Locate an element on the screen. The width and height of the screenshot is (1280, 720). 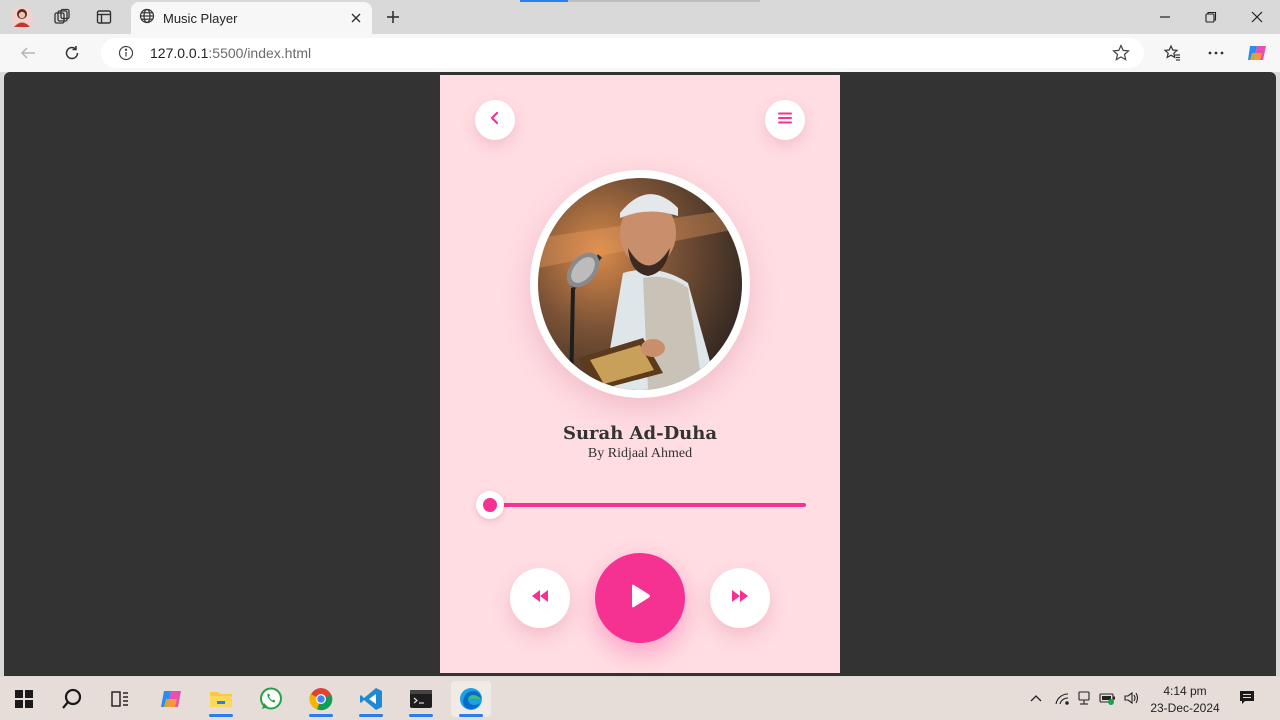
url-text: 127.0.0.1:5500/index.html is located at coordinates (230, 53).